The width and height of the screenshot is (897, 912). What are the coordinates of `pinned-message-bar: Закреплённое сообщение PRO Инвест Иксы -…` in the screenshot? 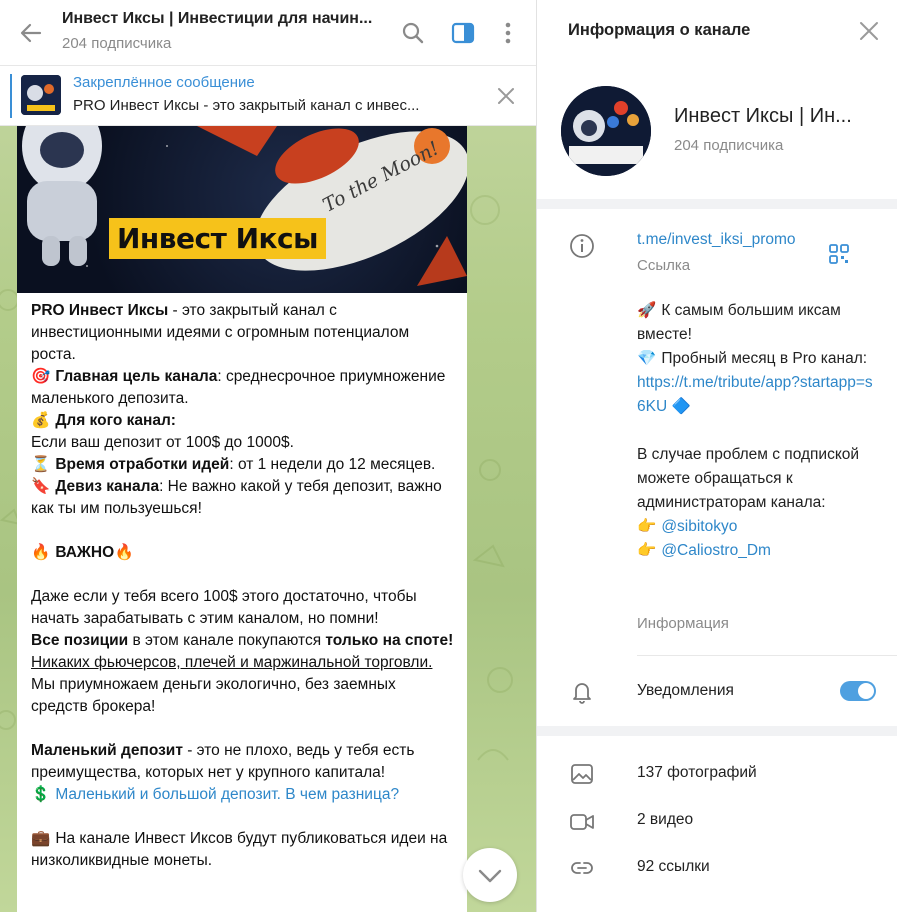 It's located at (268, 96).